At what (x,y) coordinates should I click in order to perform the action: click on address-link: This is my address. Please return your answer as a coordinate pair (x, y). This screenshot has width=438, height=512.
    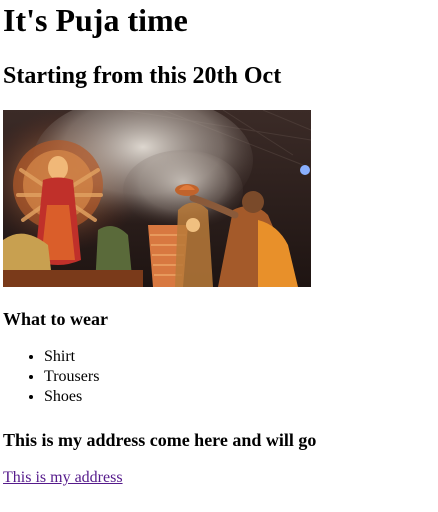
    Looking at the image, I should click on (63, 478).